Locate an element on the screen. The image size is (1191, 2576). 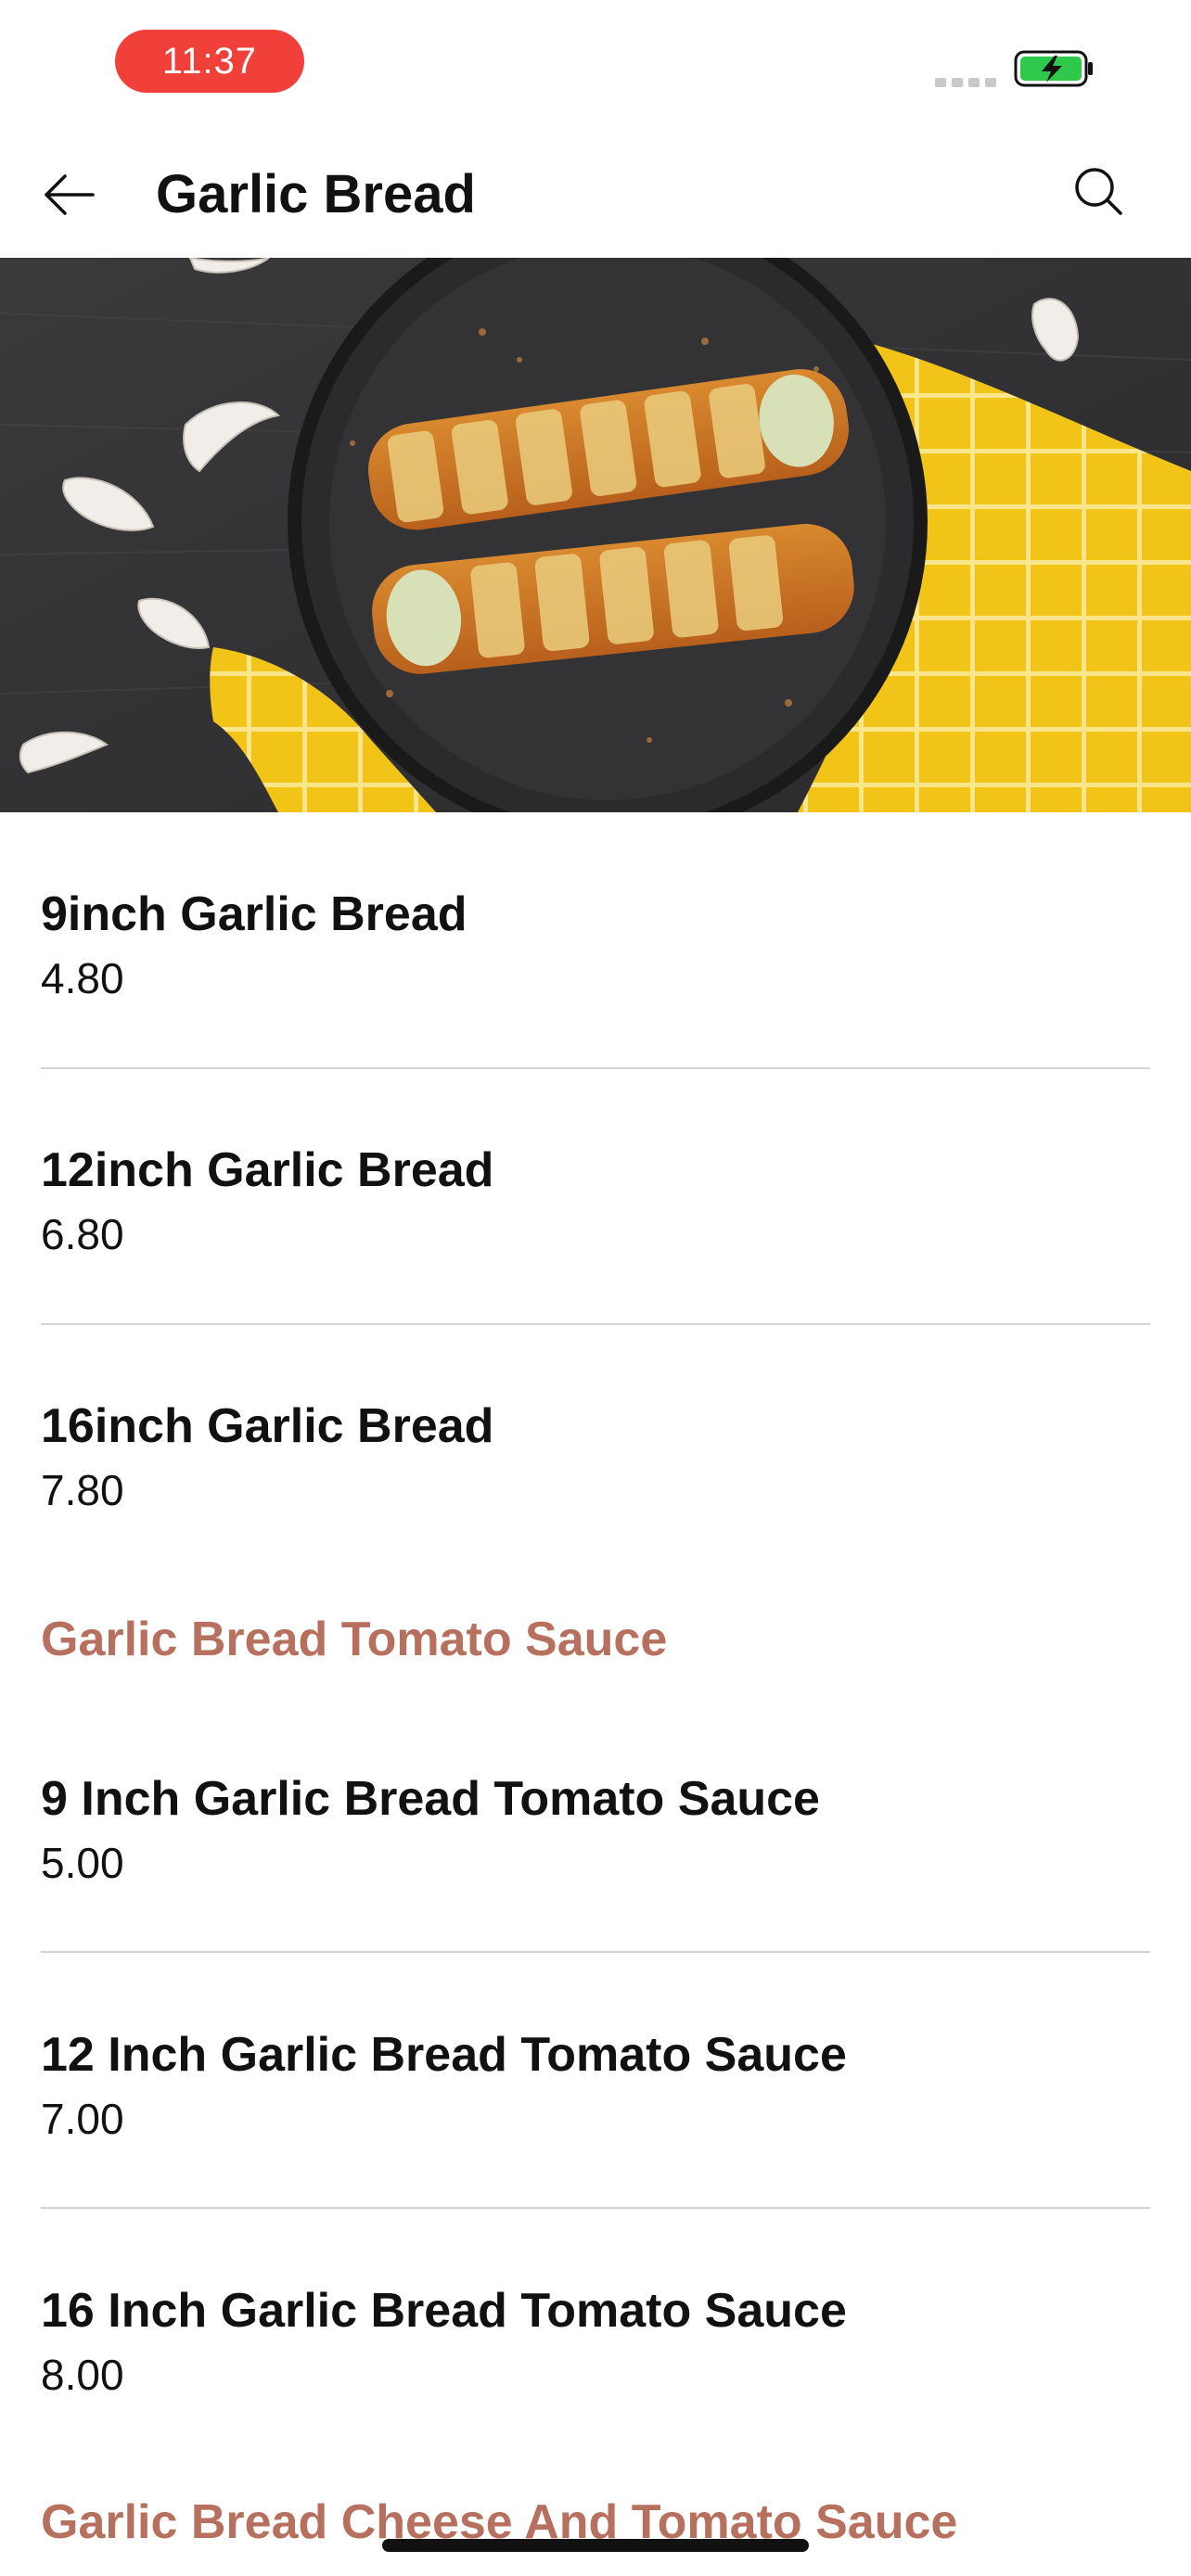
section-title: Garlic Bread Tomato Sauce is located at coordinates (354, 1639).